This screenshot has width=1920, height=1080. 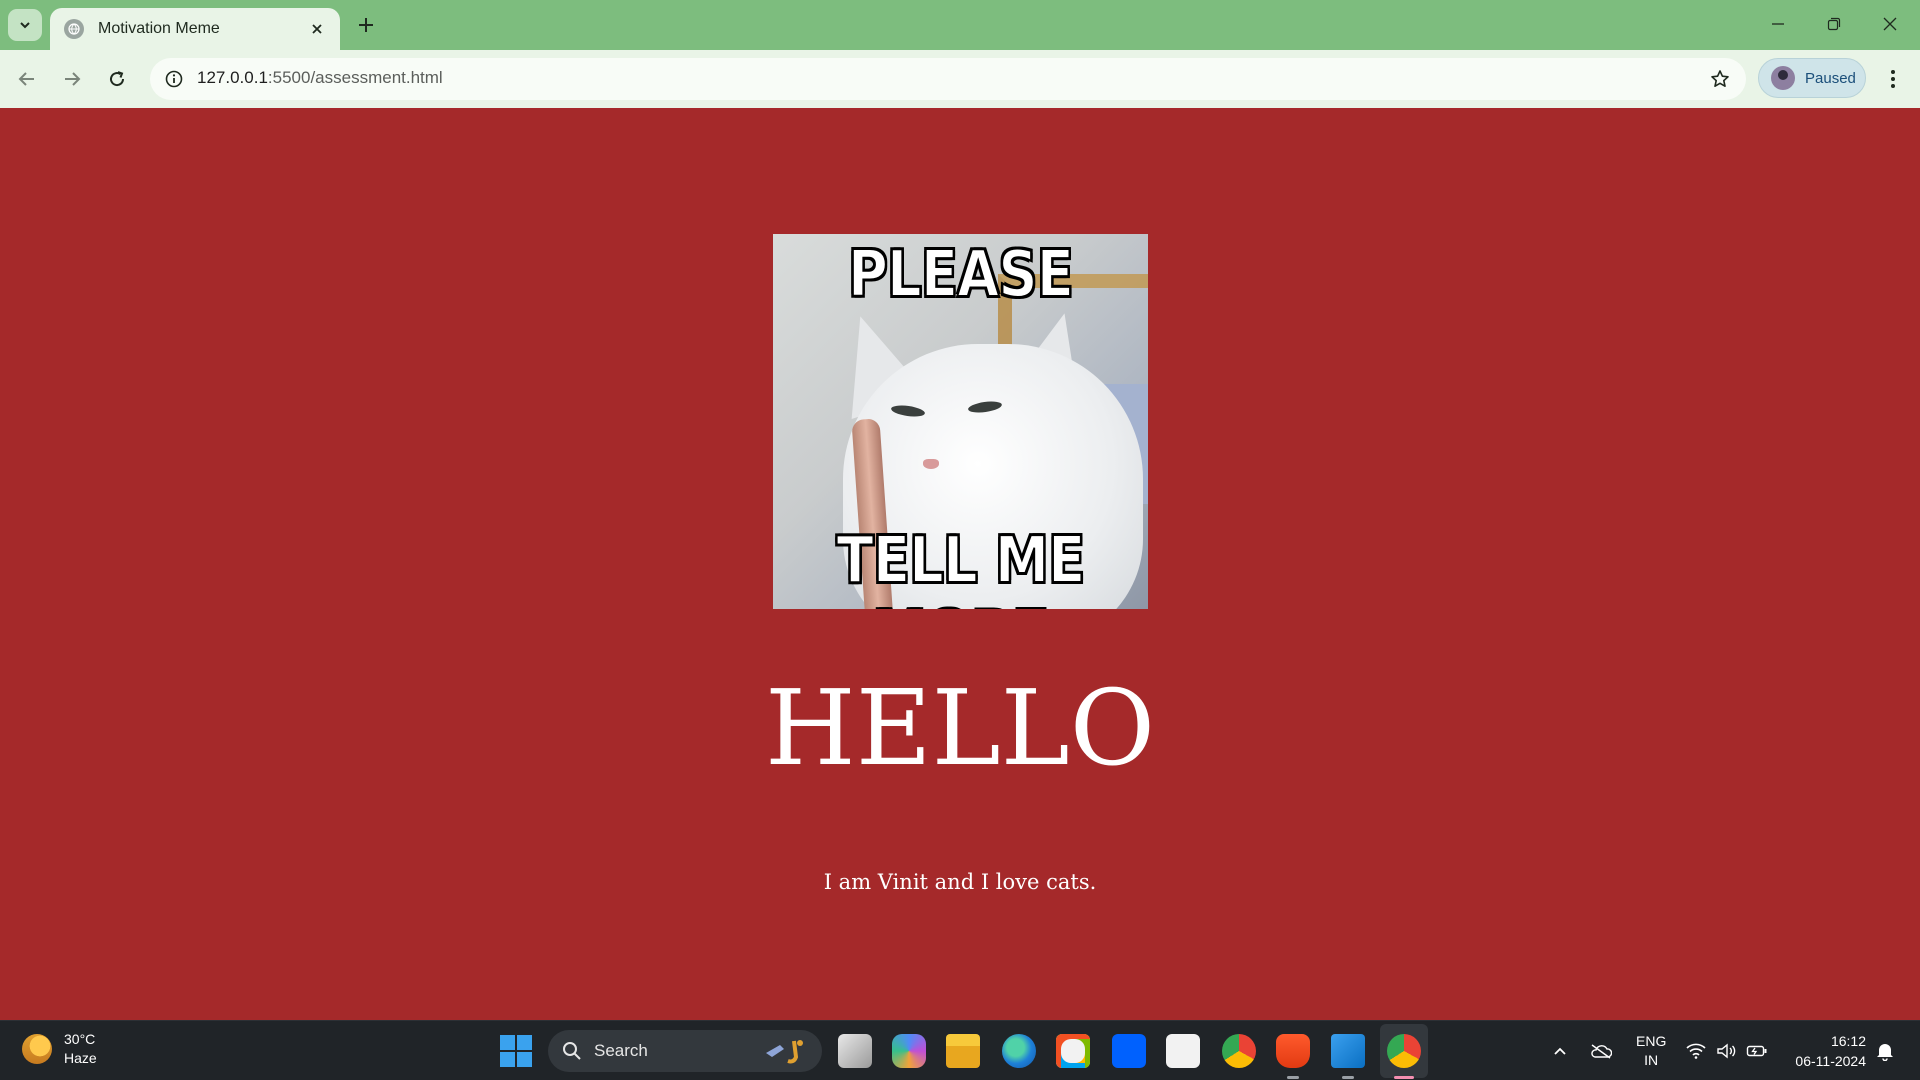 What do you see at coordinates (1848, 1041) in the screenshot?
I see `clock-time: 16:12` at bounding box center [1848, 1041].